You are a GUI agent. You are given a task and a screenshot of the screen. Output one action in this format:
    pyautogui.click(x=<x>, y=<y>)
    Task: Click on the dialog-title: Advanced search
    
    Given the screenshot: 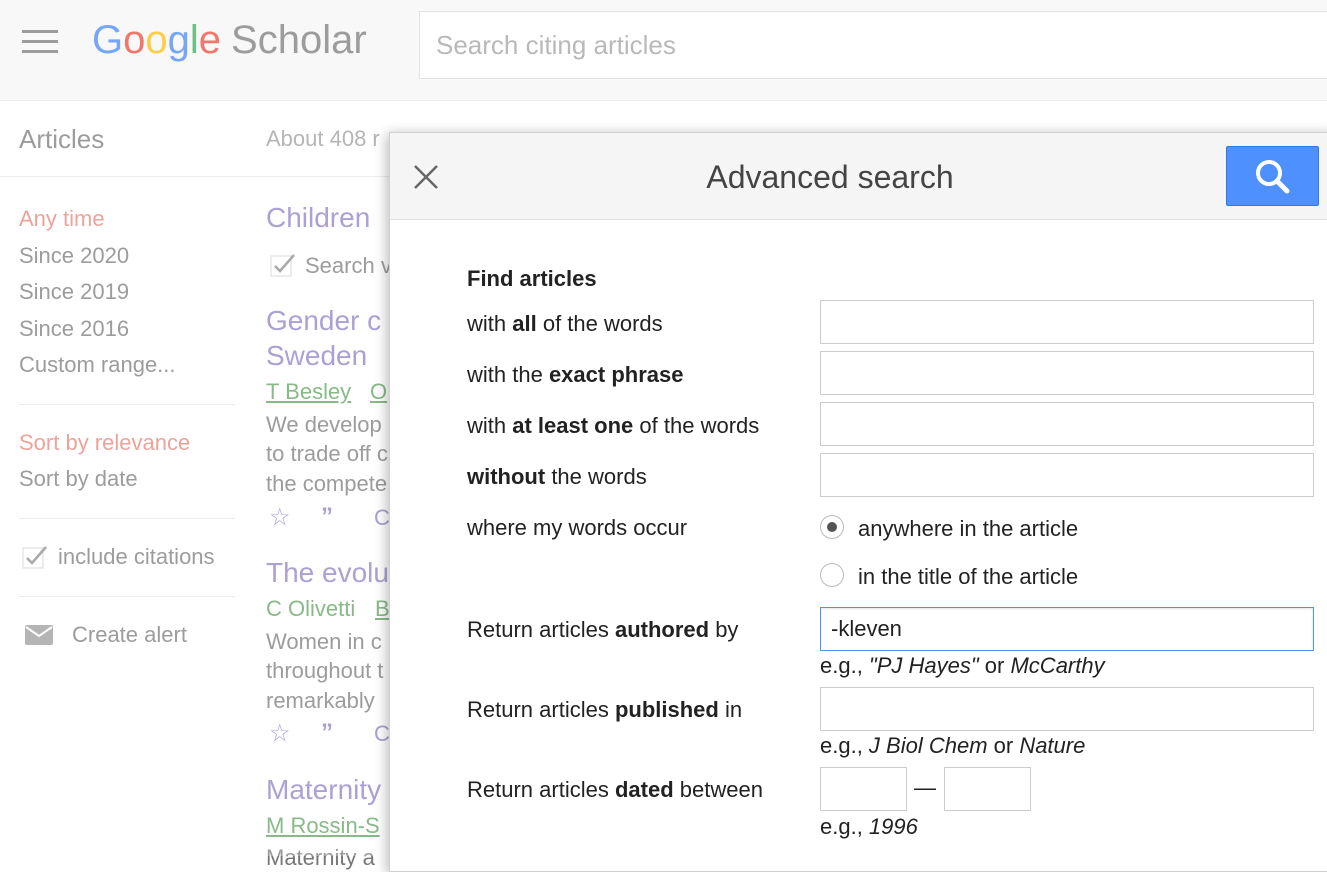 What is the action you would take?
    pyautogui.click(x=830, y=177)
    